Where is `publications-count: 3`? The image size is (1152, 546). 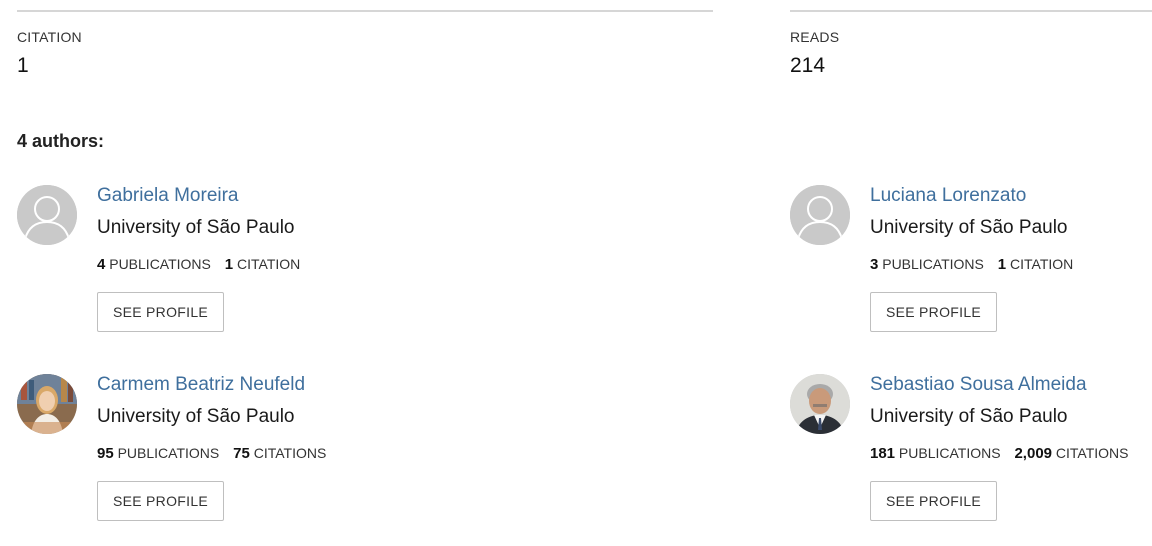 publications-count: 3 is located at coordinates (874, 264).